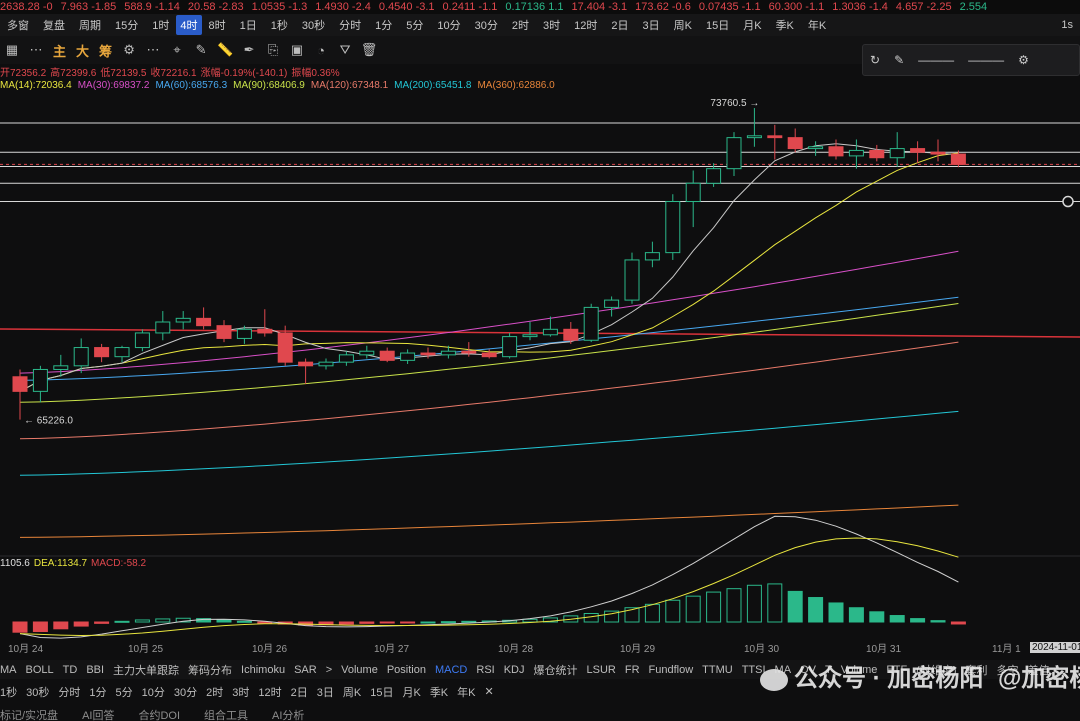 Image resolution: width=1080 pixels, height=721 pixels. I want to click on pencil-icon: ✎, so click(201, 50).